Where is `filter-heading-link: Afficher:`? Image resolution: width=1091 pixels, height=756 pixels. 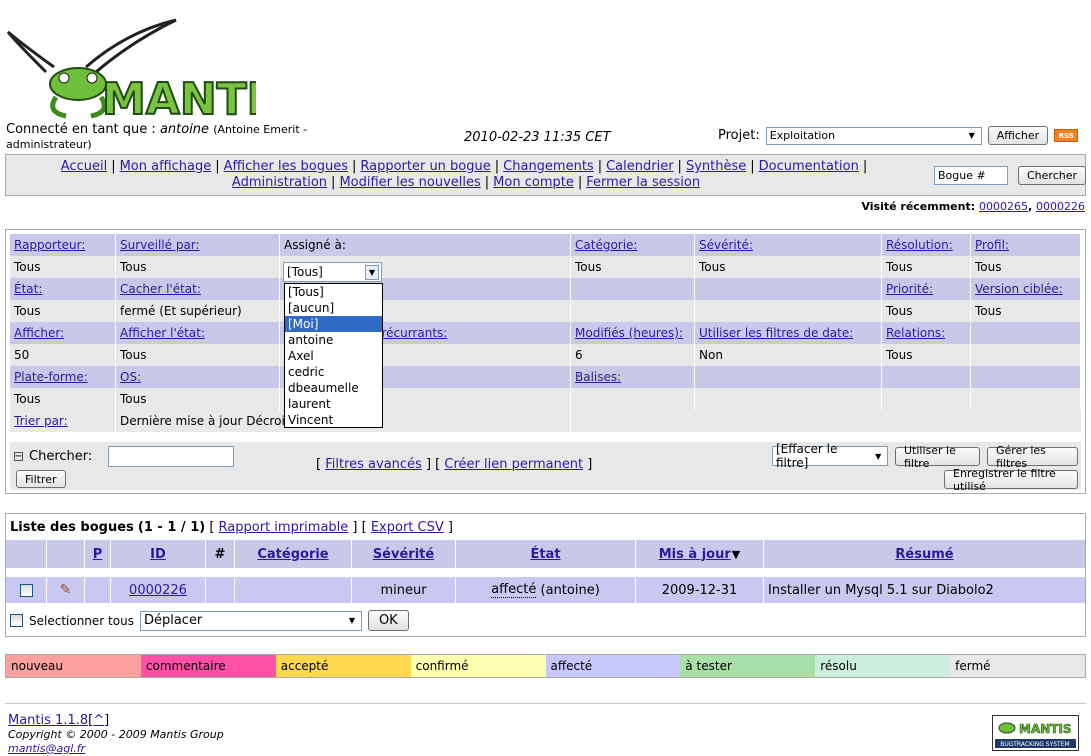 filter-heading-link: Afficher: is located at coordinates (39, 333).